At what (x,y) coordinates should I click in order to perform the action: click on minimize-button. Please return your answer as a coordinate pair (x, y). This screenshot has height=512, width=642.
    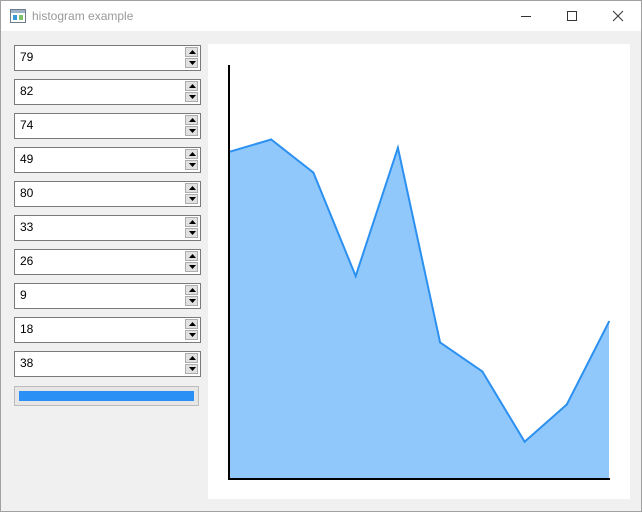
    Looking at the image, I should click on (526, 16).